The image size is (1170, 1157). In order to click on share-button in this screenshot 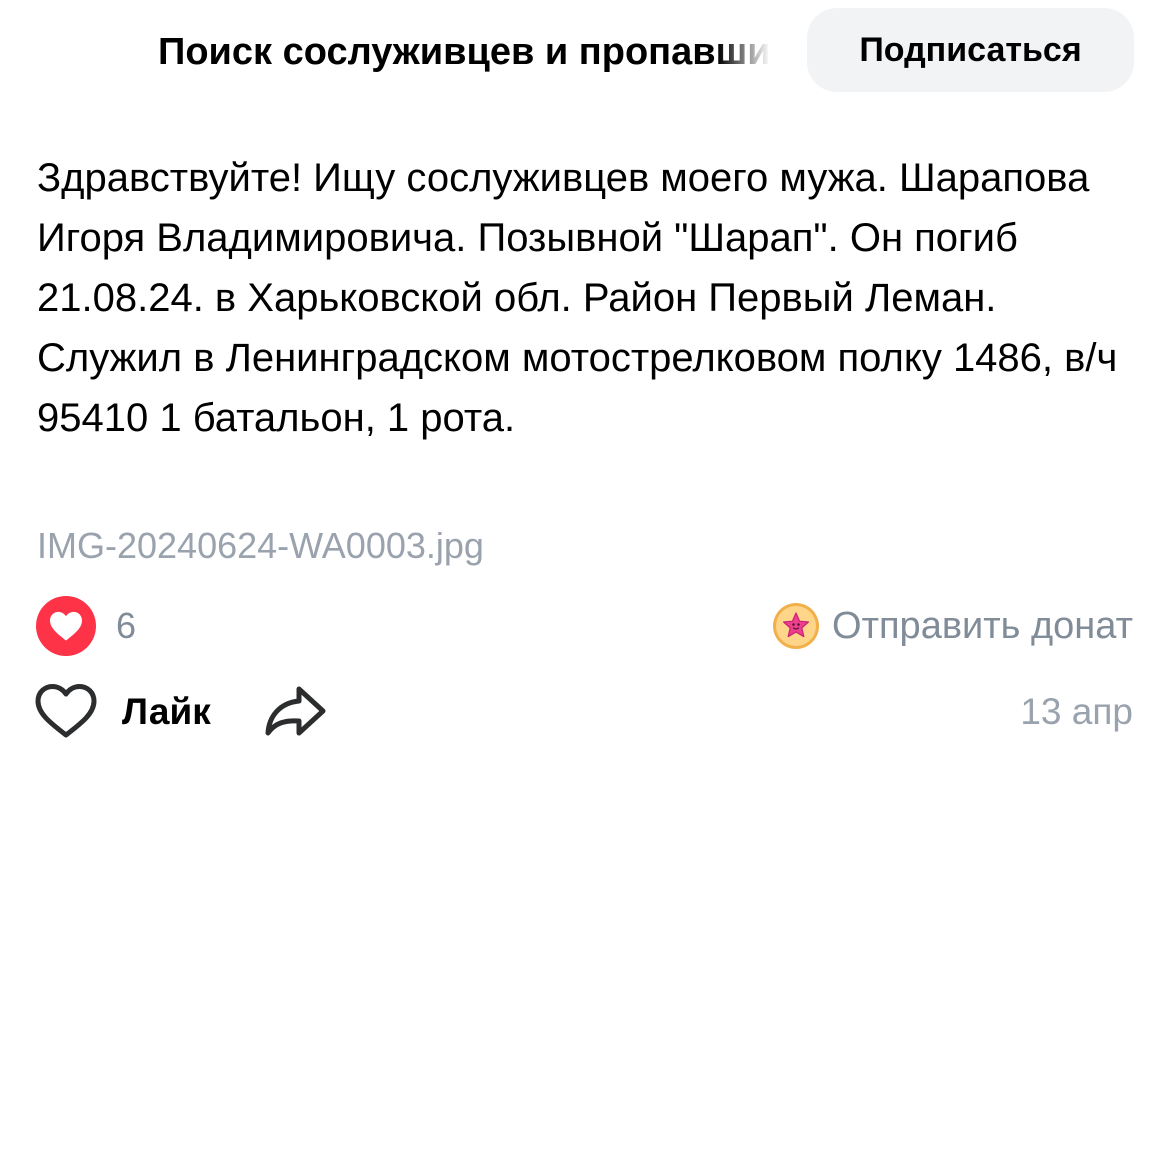, I will do `click(295, 712)`.